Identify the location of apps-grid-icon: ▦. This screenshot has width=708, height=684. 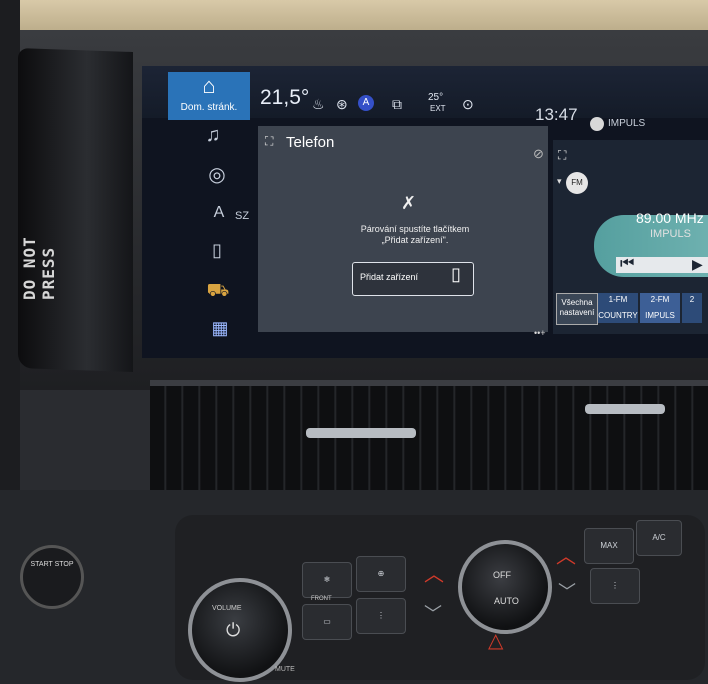
(220, 328).